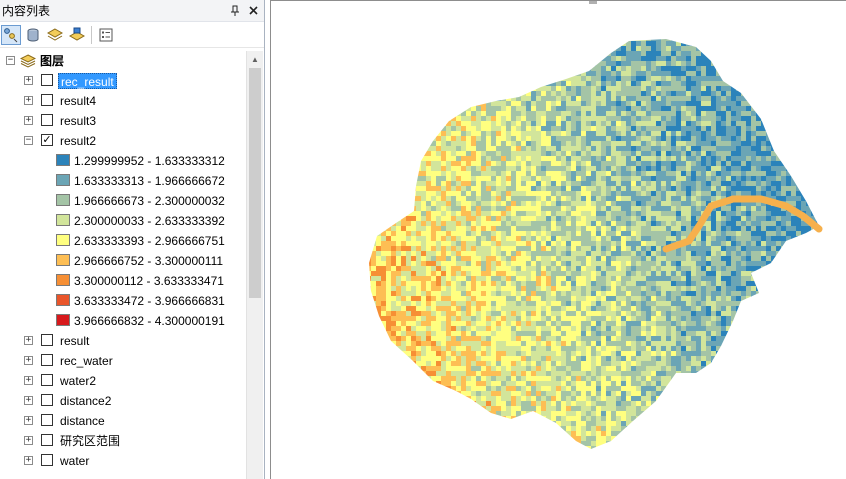  What do you see at coordinates (52, 61) in the screenshot?
I see `layers-root-label: 图层` at bounding box center [52, 61].